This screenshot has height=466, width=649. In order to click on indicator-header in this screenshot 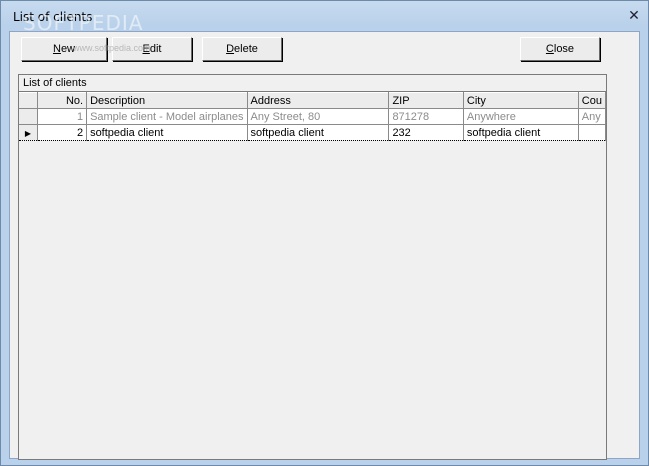, I will do `click(28, 100)`.